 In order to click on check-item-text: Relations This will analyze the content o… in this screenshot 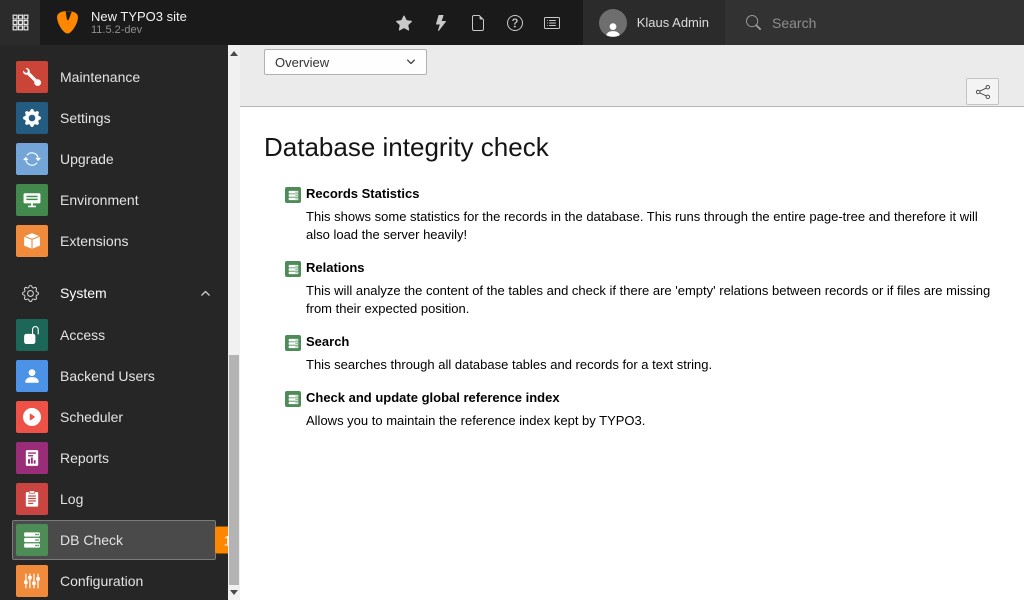, I will do `click(653, 289)`.